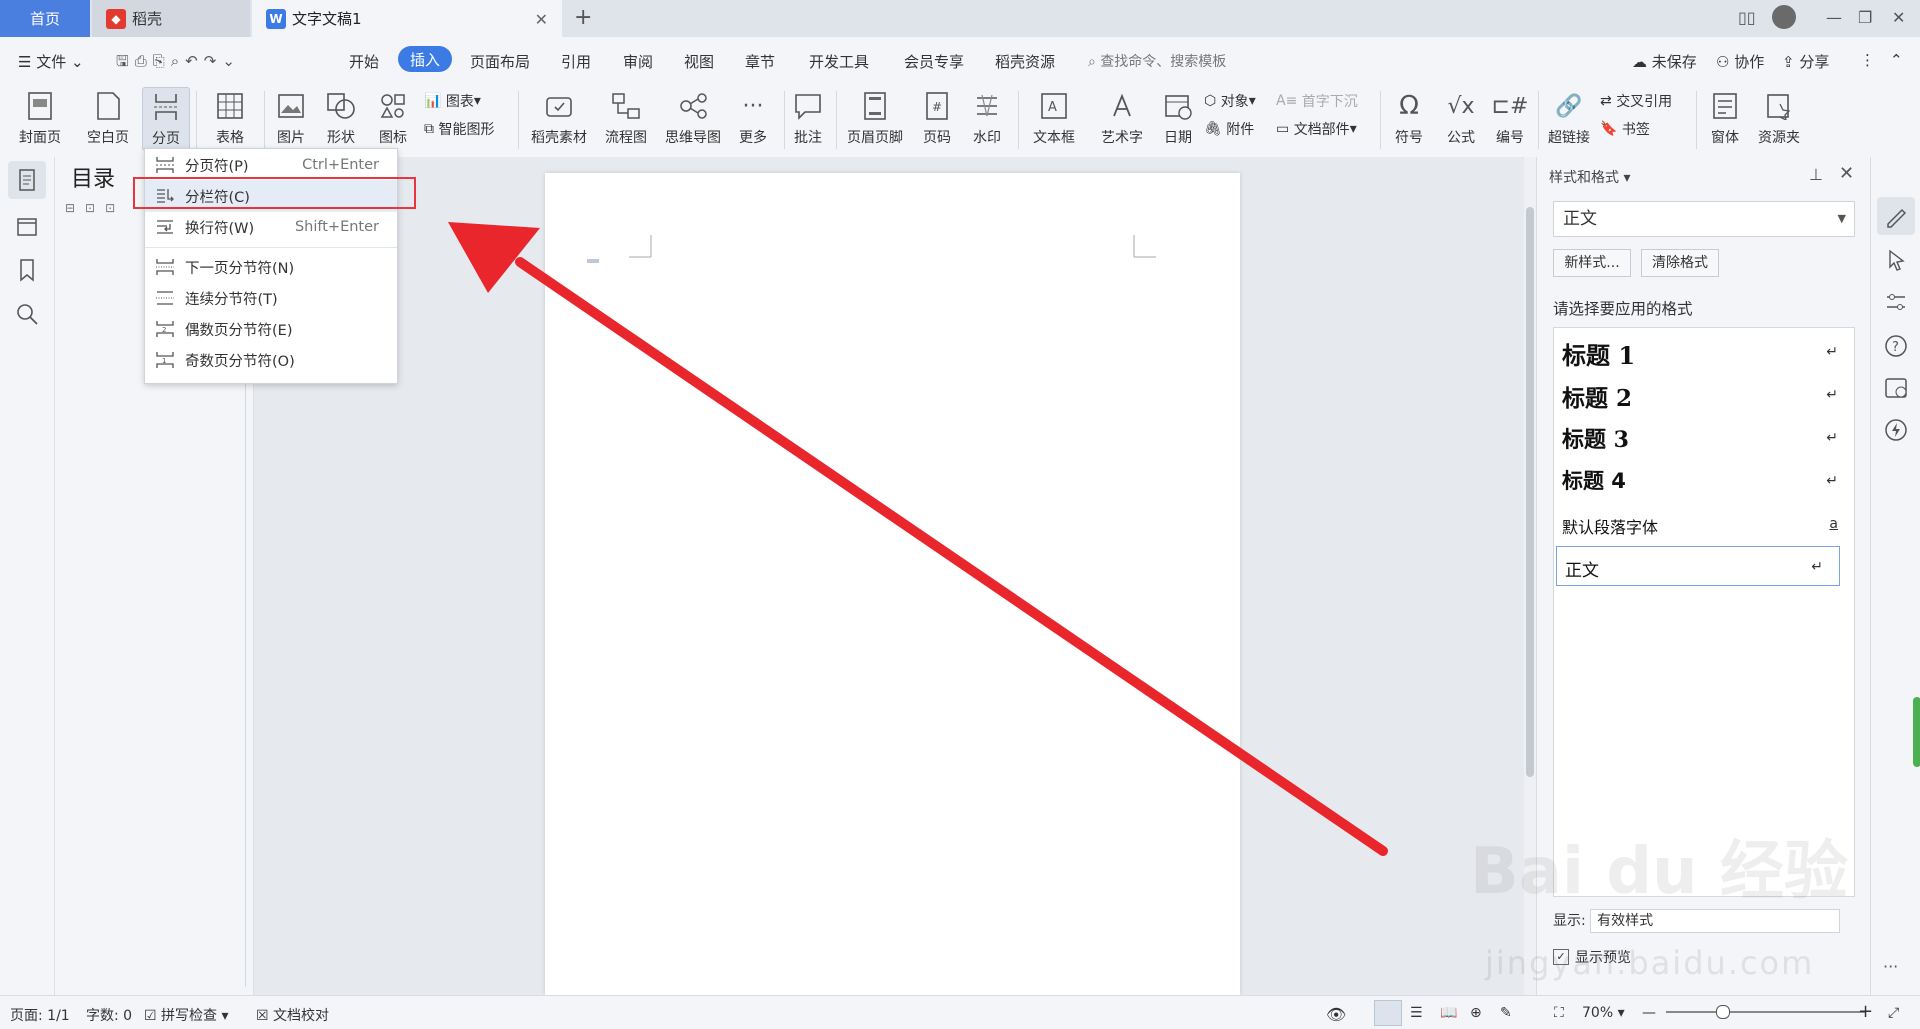  I want to click on doc-proofread: ☒ 文档校对, so click(292, 1015).